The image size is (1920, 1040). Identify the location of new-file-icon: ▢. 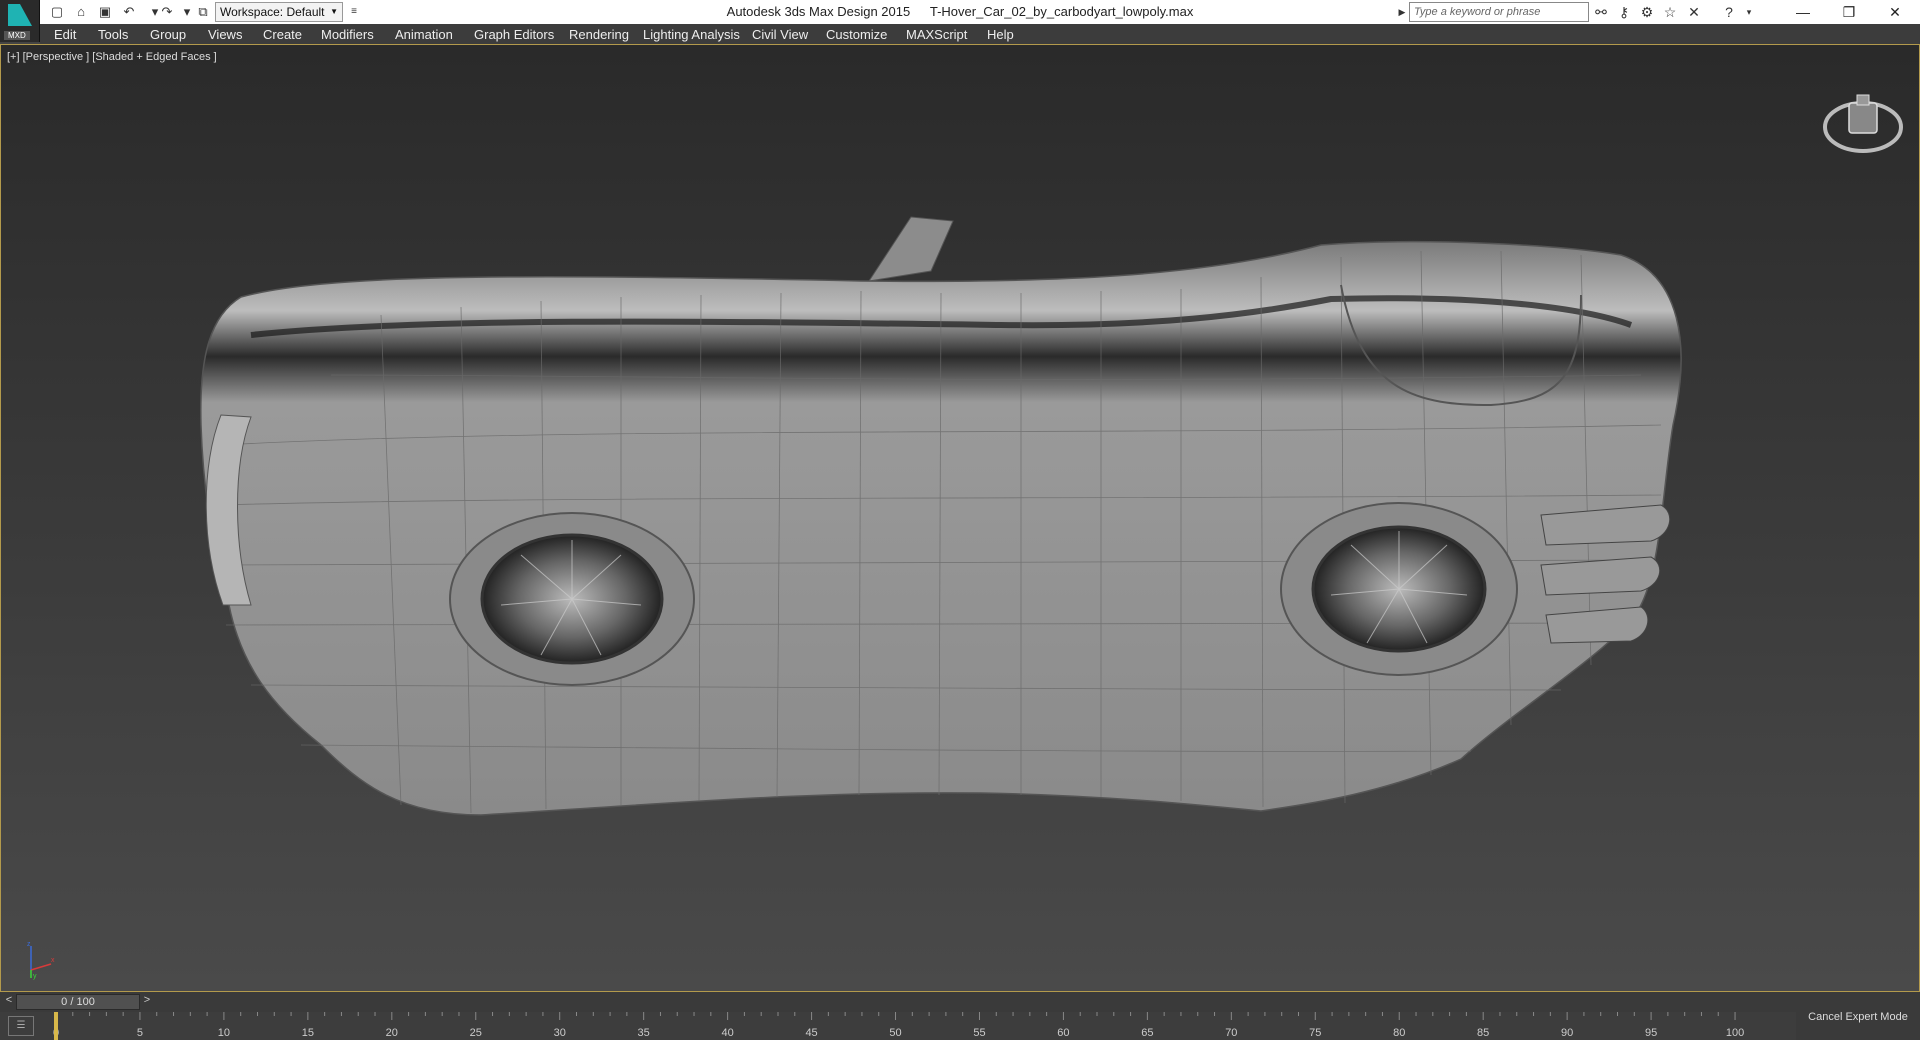
(57, 12).